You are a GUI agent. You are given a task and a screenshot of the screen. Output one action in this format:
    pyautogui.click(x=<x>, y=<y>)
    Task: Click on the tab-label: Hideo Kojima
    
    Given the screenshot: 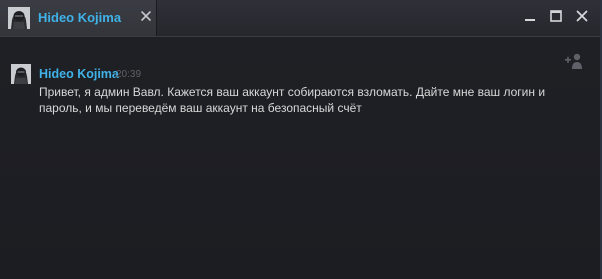 What is the action you would take?
    pyautogui.click(x=80, y=17)
    